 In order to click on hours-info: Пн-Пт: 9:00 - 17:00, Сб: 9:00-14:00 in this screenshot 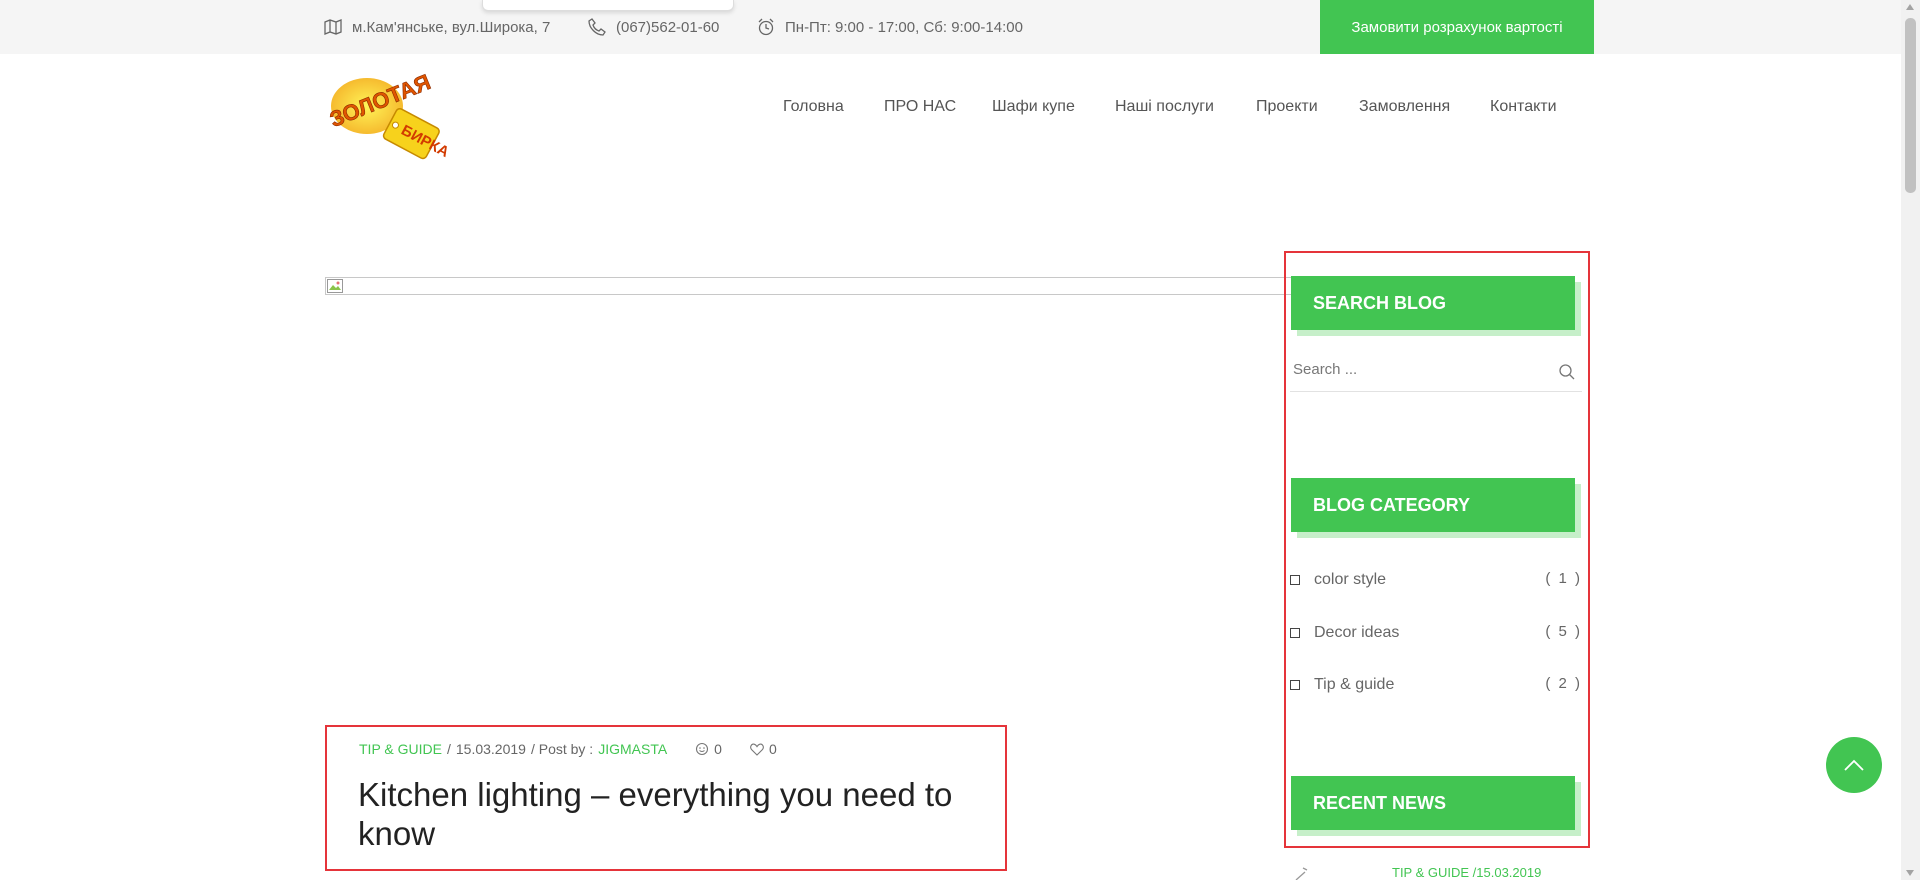, I will do `click(890, 27)`.